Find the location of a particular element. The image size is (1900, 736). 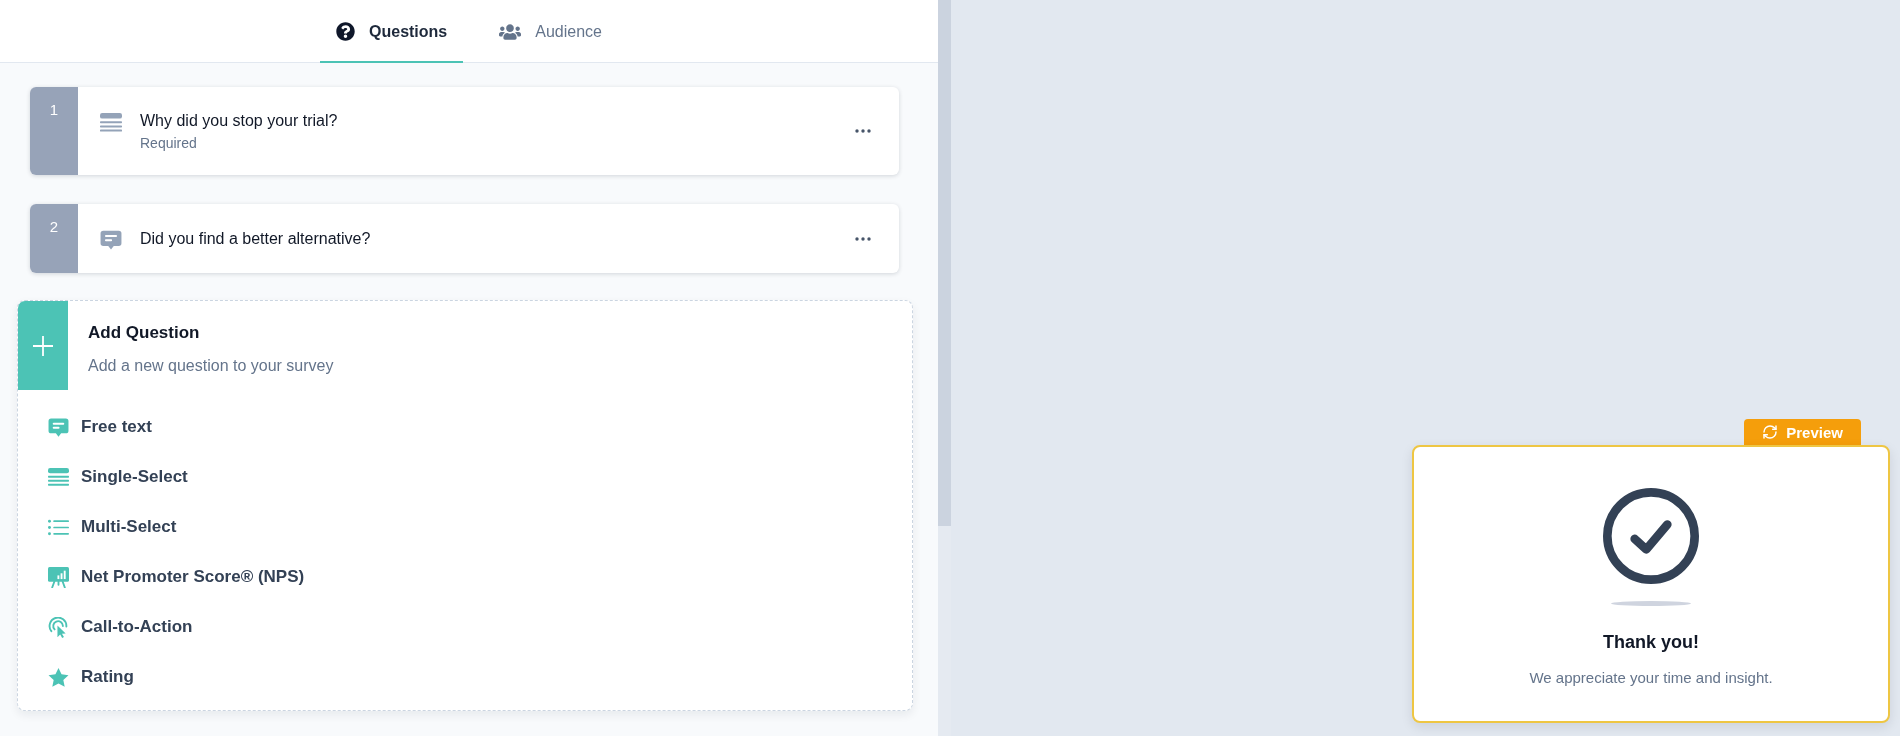

question-type-option: Net Promoter Score® (NPS) is located at coordinates (176, 577).